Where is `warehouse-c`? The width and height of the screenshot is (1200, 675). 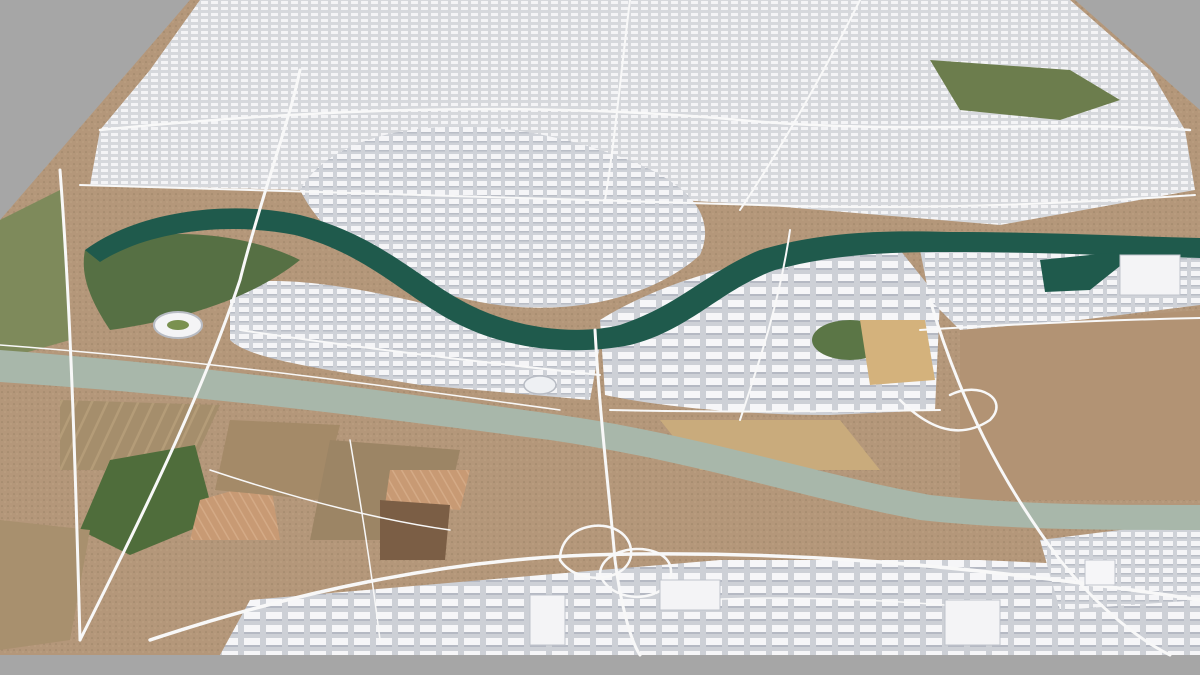 warehouse-c is located at coordinates (690, 595).